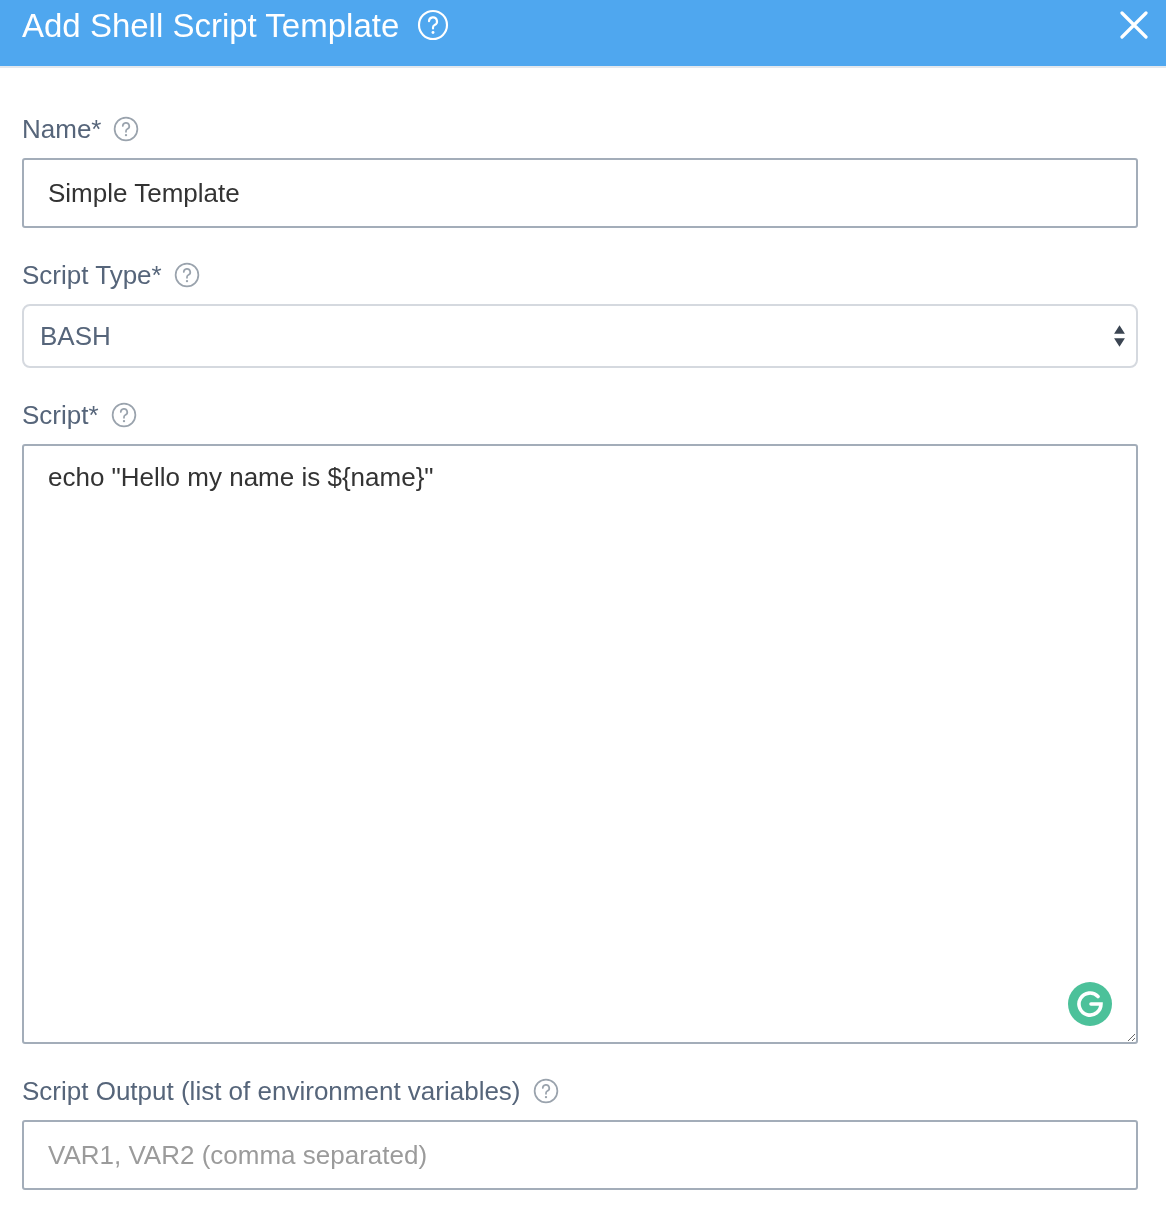  Describe the element at coordinates (1134, 25) in the screenshot. I see `close-icon` at that location.